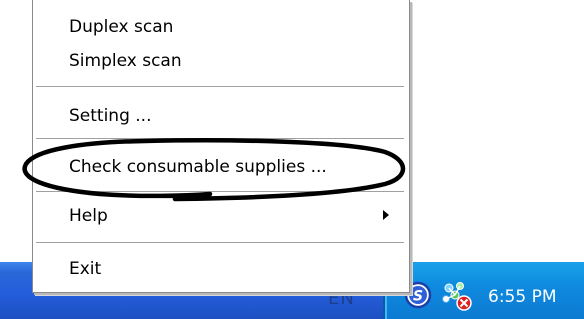  Describe the element at coordinates (85, 269) in the screenshot. I see `menu-item-exit: Exit` at that location.